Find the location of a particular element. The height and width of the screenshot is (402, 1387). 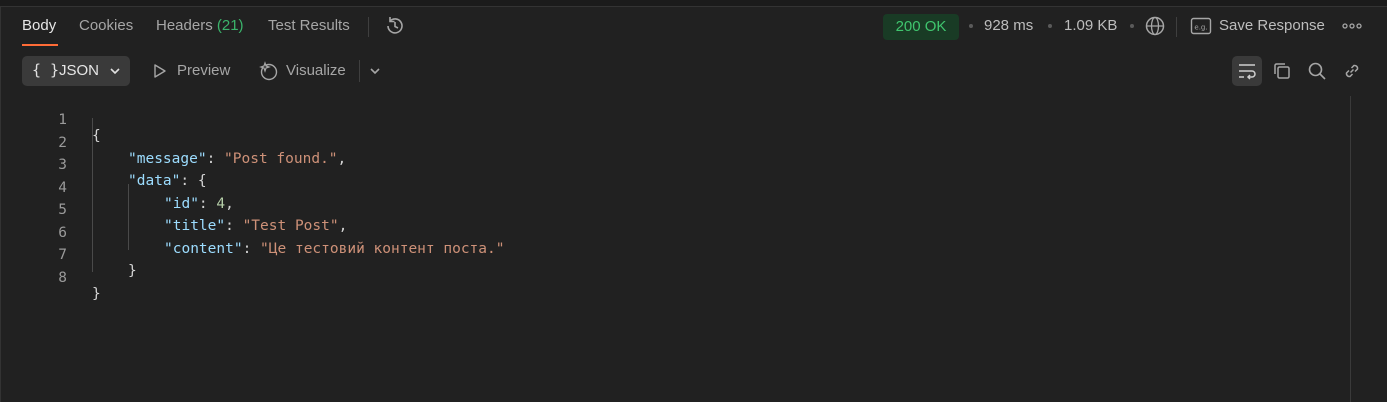

svg-text: e.g. is located at coordinates (1200, 28).